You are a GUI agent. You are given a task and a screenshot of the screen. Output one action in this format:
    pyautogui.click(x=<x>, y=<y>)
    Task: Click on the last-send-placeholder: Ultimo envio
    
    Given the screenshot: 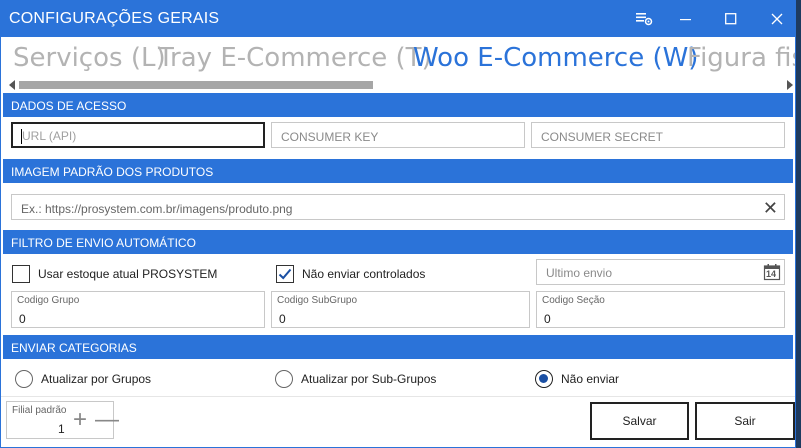 What is the action you would take?
    pyautogui.click(x=579, y=273)
    